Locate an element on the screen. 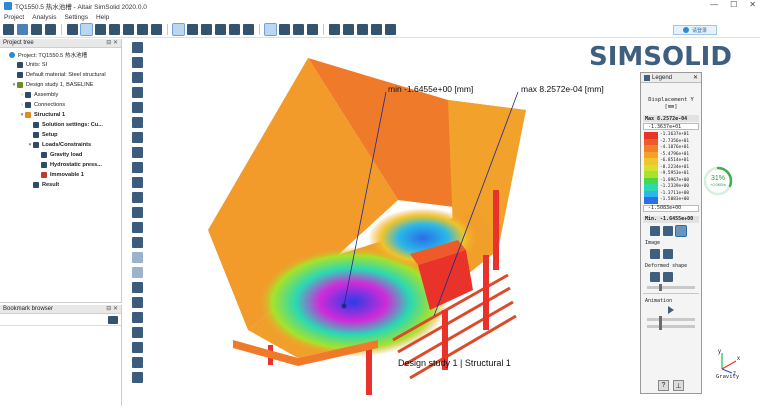  stress-icon is located at coordinates (137, 332).